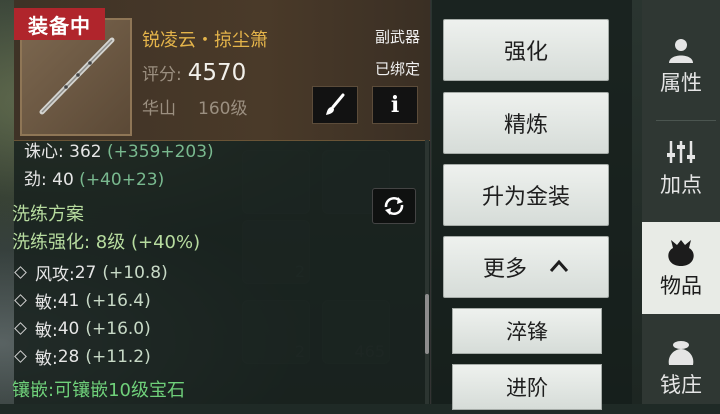 Image resolution: width=720 pixels, height=414 pixels. Describe the element at coordinates (681, 168) in the screenshot. I see `nav-tab-add-points: 加点` at that location.